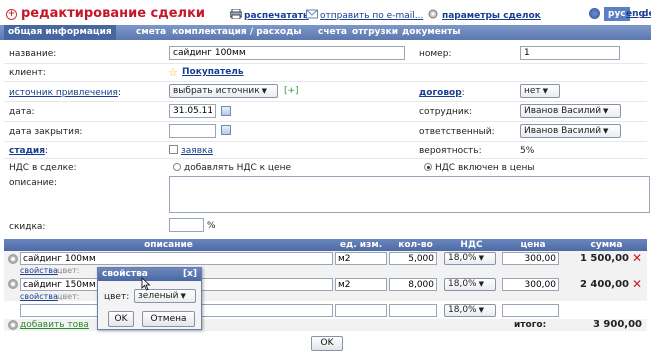  What do you see at coordinates (563, 111) in the screenshot?
I see `employee-select-value: Иванов Василий` at bounding box center [563, 111].